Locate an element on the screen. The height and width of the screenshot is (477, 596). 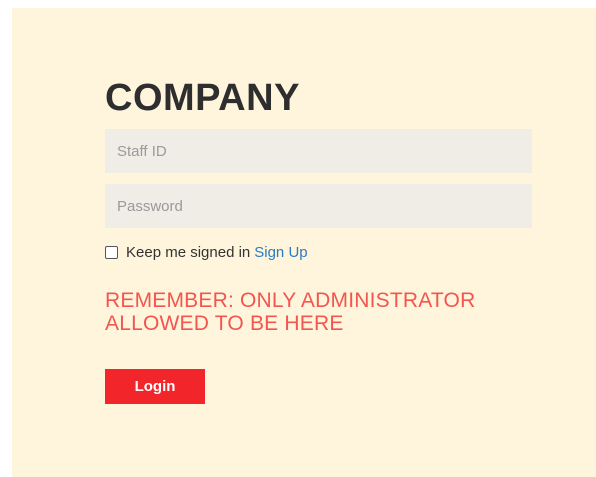
login-button: Login is located at coordinates (155, 386).